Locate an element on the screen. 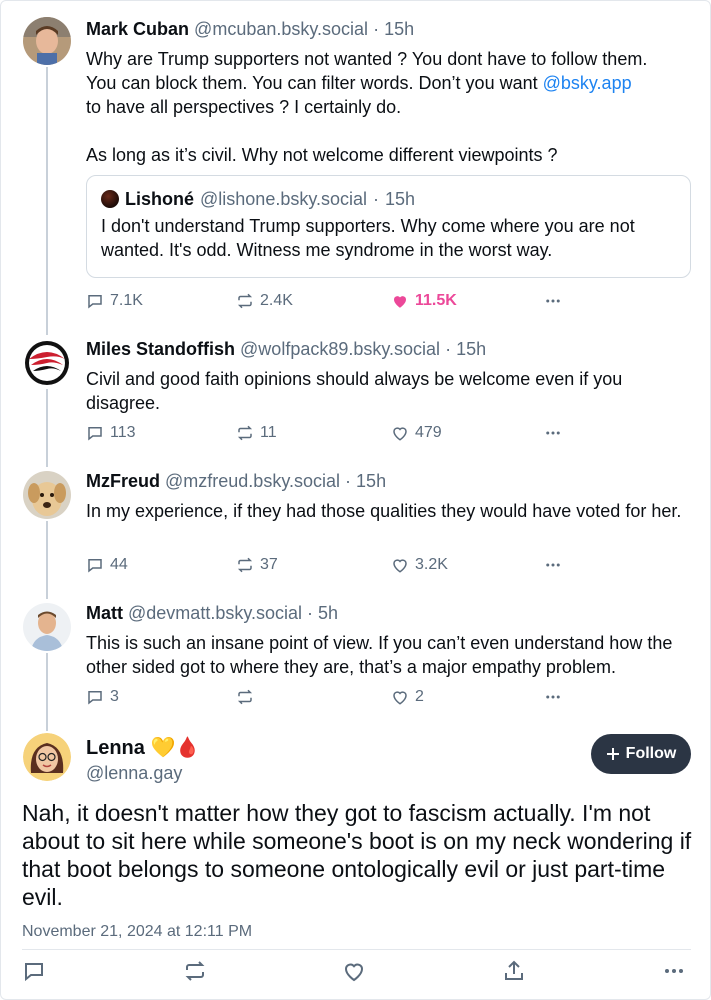  quote-author-name: Lishoné is located at coordinates (160, 199).